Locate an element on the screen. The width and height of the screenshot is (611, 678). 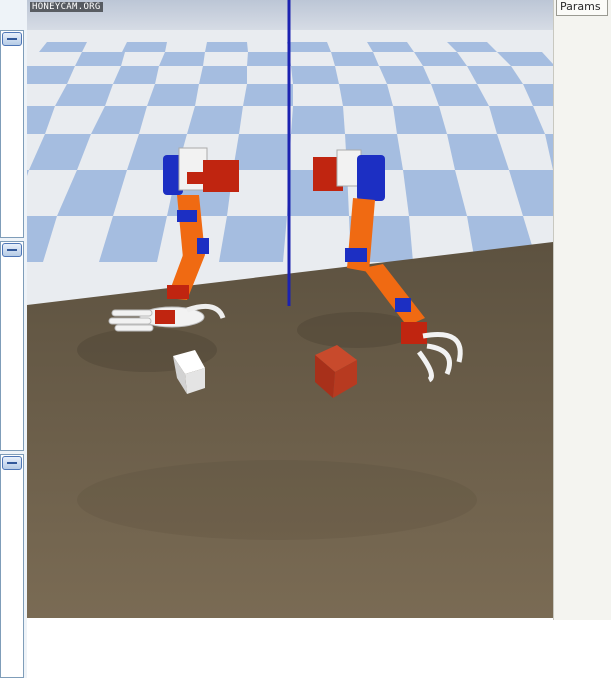
watermark: HONEYCAM.ORG is located at coordinates (66, 7).